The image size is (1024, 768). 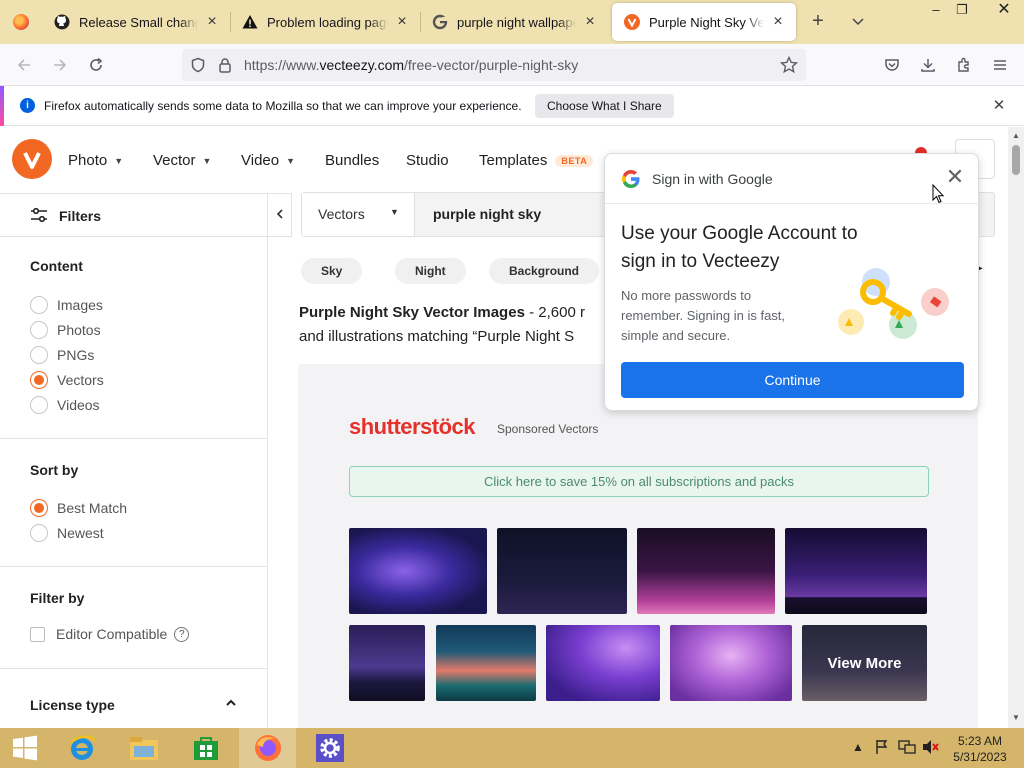 I want to click on view-more-button: View More, so click(x=864, y=663).